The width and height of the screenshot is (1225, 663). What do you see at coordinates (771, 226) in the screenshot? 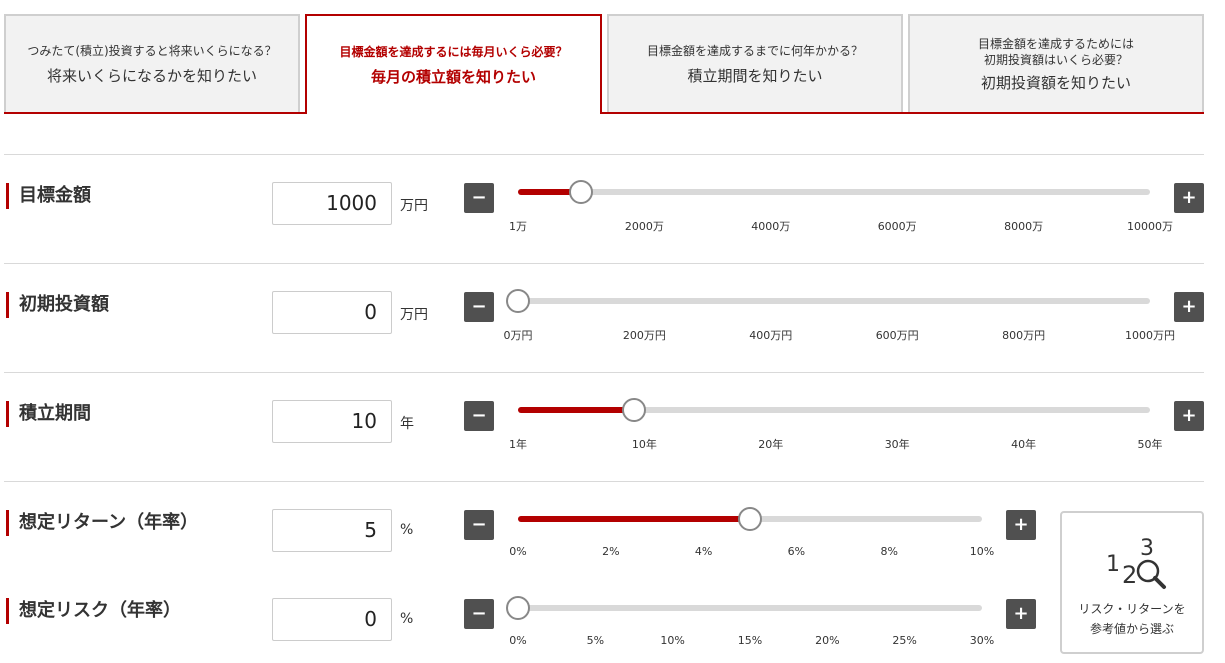
I see `tick-label: 4000万` at bounding box center [771, 226].